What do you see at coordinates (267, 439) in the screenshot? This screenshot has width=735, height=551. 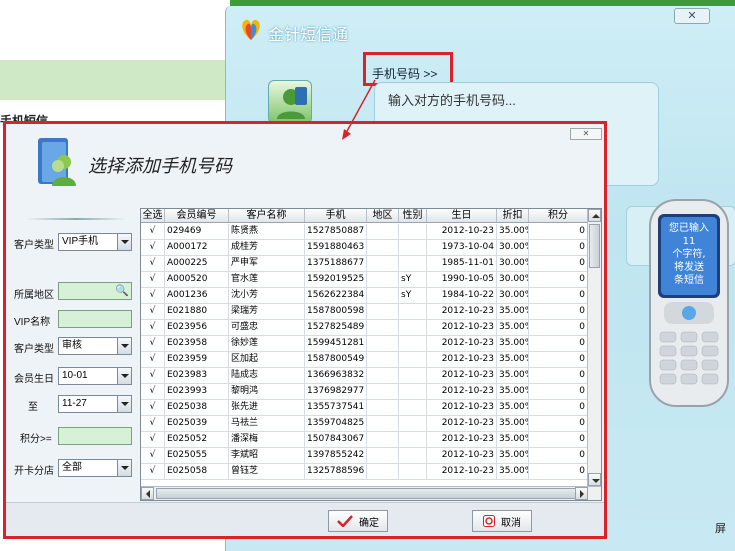 I see `table-cell: 潘深梅` at bounding box center [267, 439].